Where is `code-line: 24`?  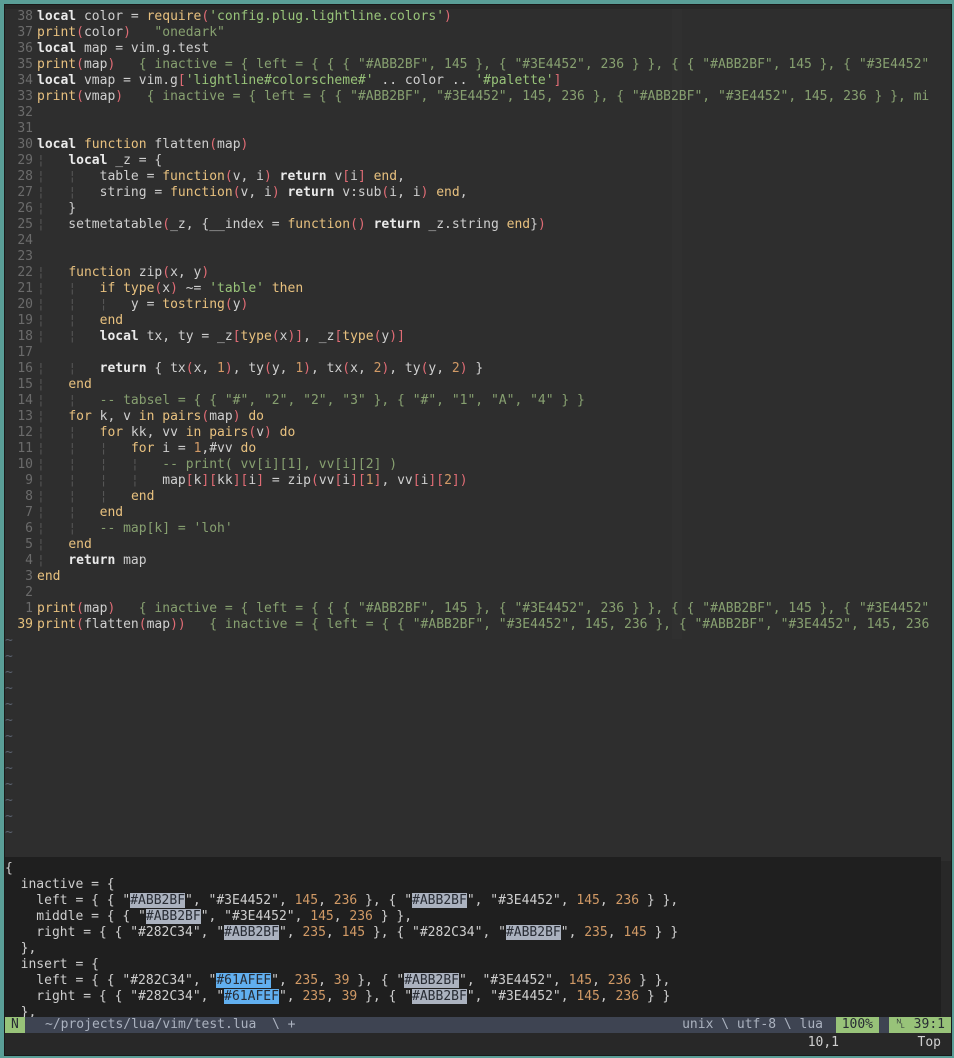 code-line: 24 is located at coordinates (478, 241).